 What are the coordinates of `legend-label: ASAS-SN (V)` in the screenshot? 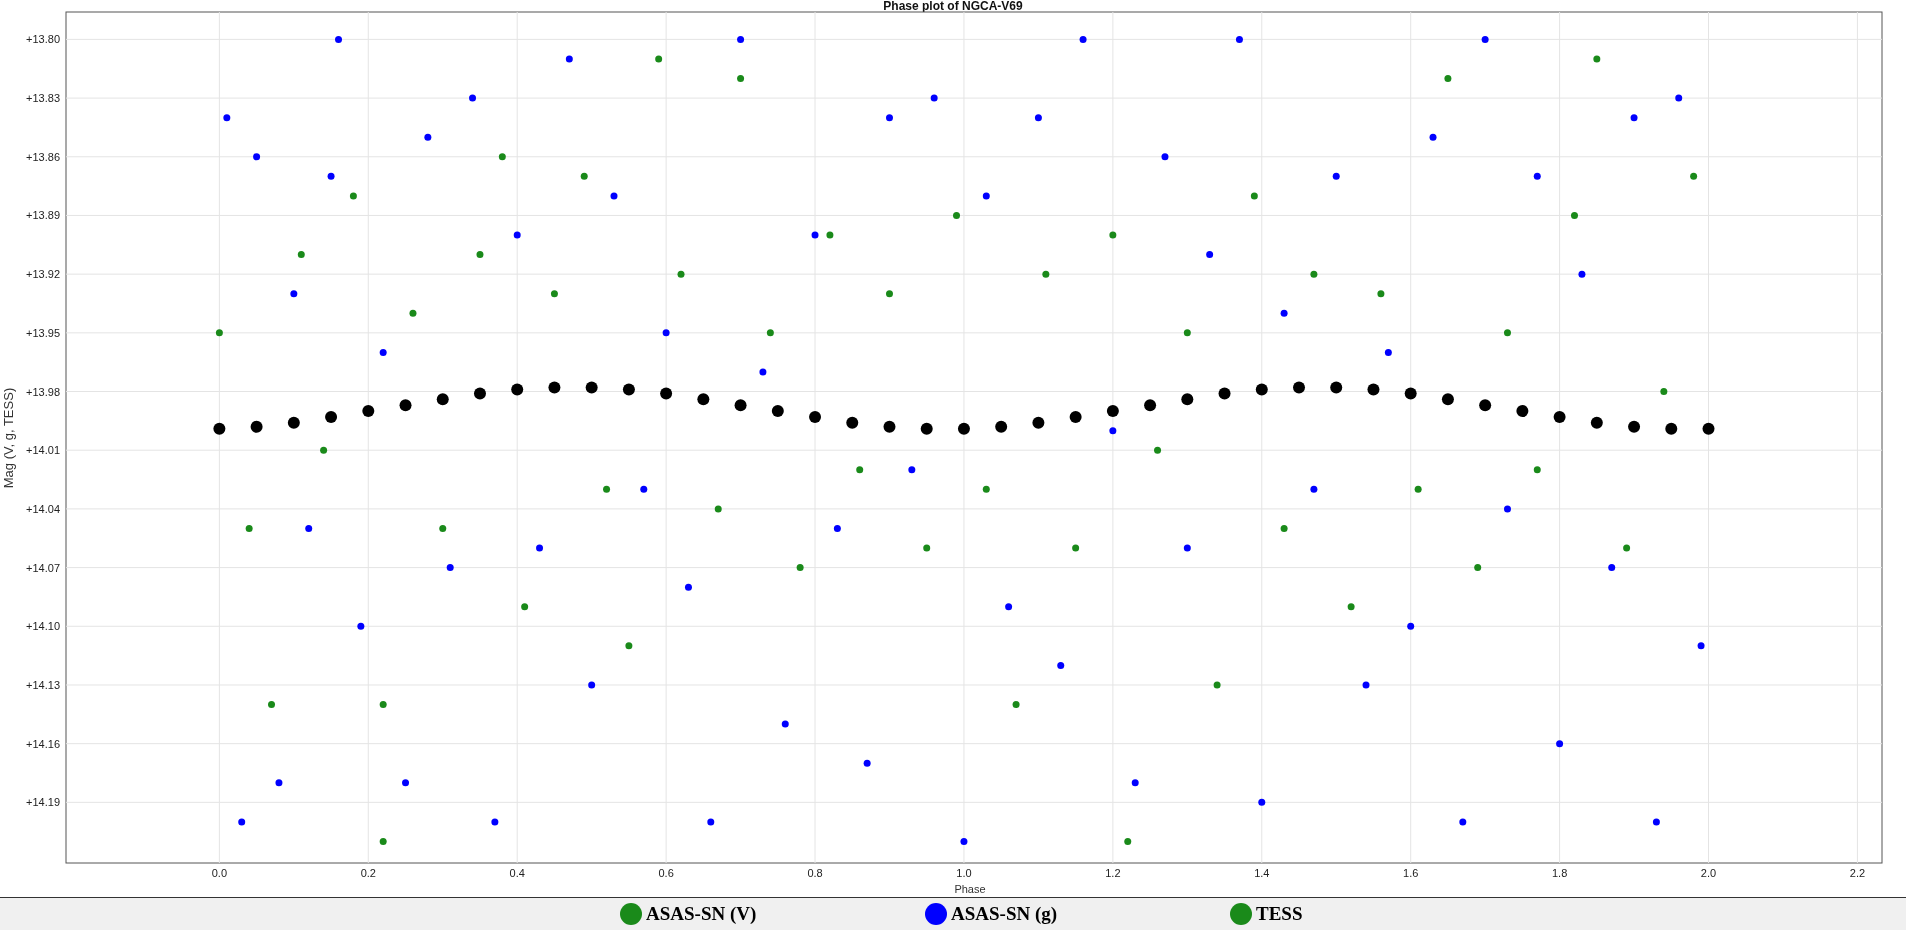 It's located at (701, 914).